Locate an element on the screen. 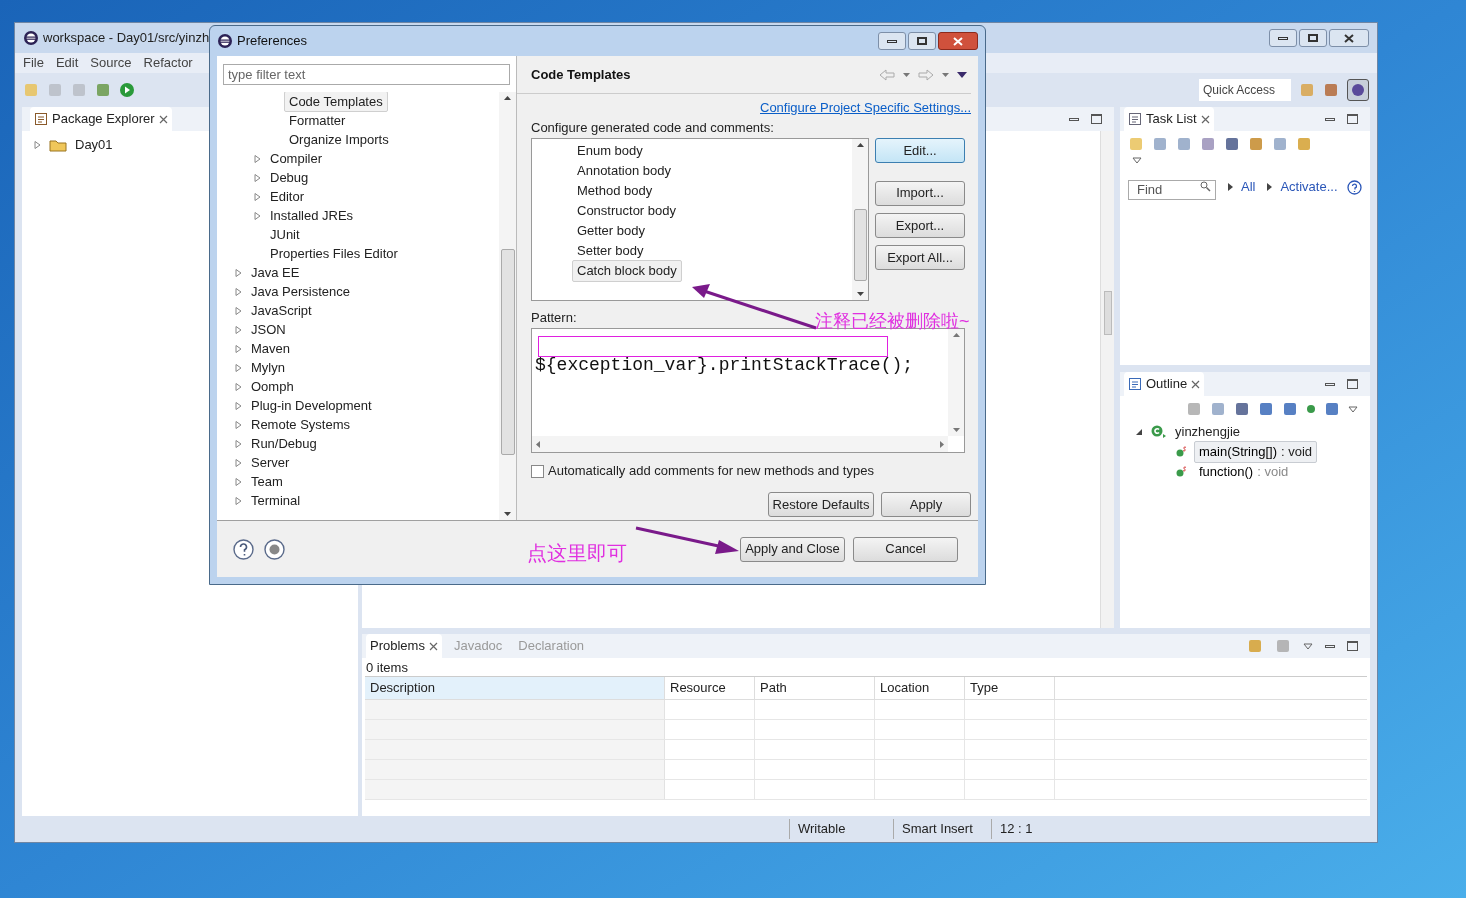 Image resolution: width=1466 pixels, height=898 pixels. list-item: Setter body is located at coordinates (610, 251).